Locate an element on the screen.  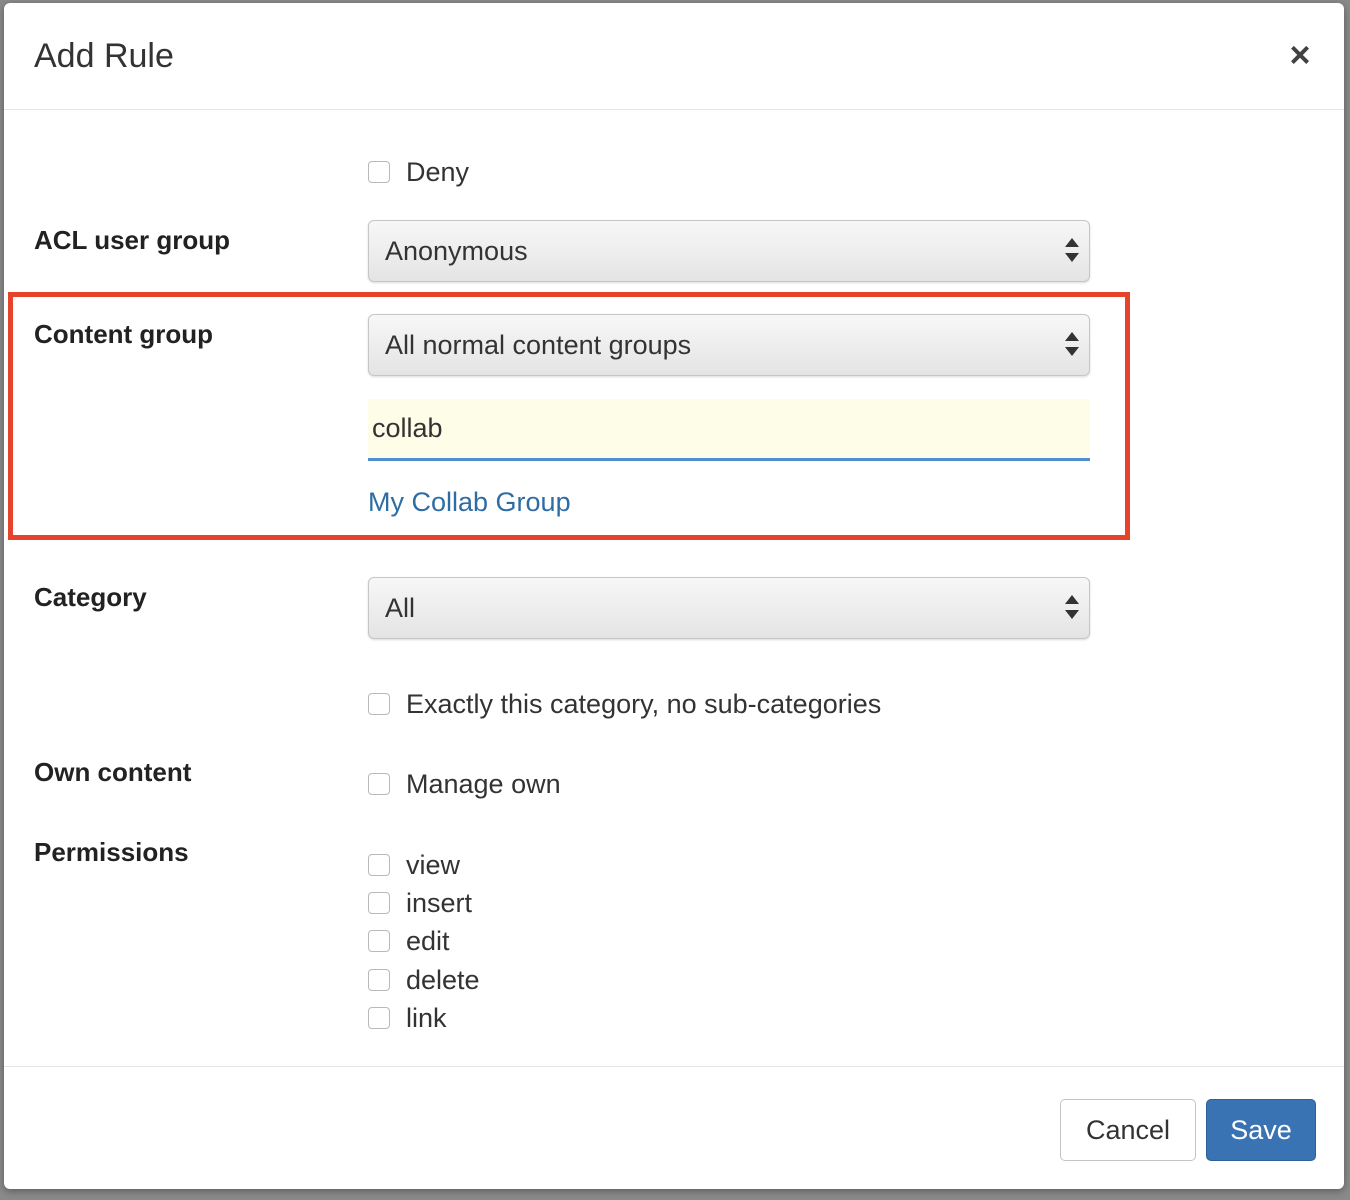
exact-category-checkbox is located at coordinates (379, 704).